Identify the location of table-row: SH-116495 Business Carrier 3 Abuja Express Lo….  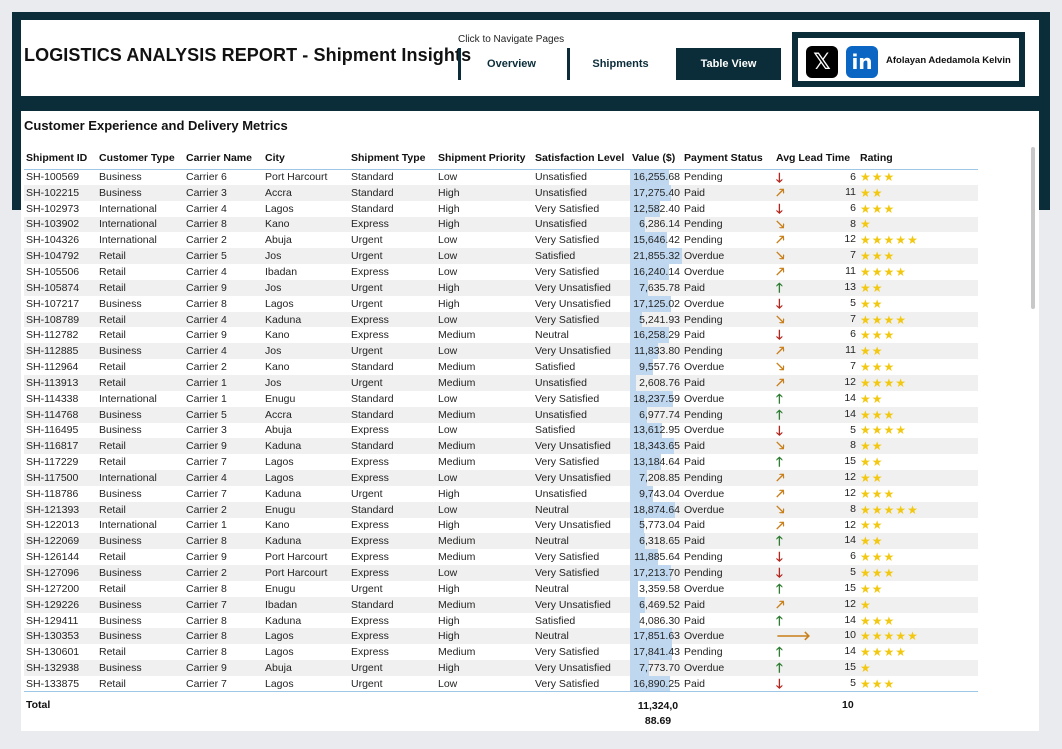
(501, 430).